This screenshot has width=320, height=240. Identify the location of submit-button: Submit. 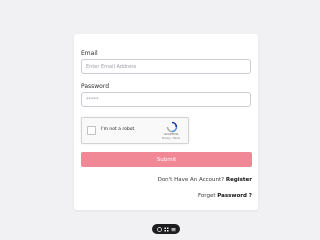
(166, 159).